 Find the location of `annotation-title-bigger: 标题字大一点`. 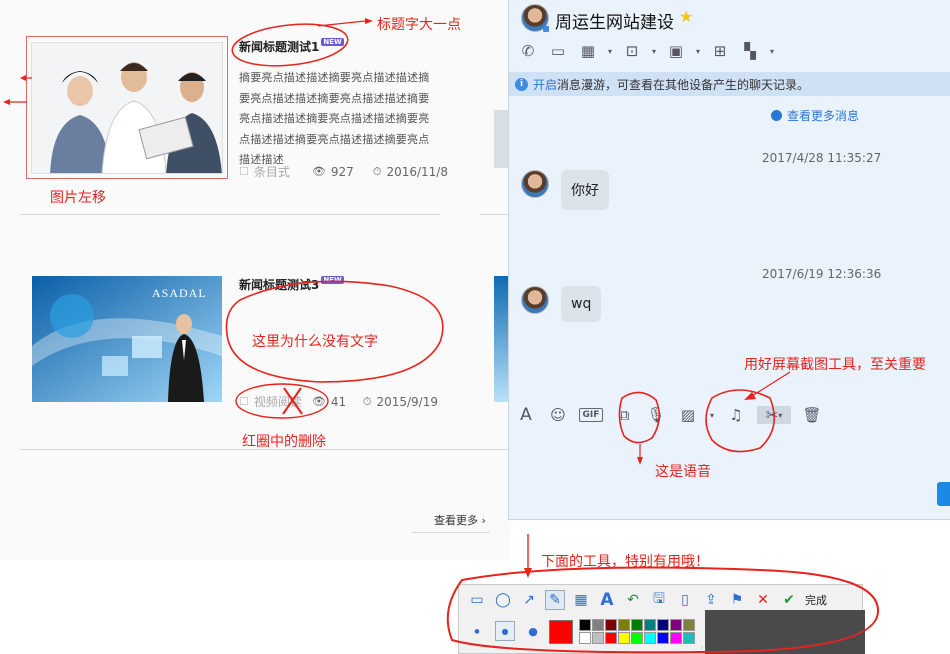

annotation-title-bigger: 标题字大一点 is located at coordinates (419, 25).